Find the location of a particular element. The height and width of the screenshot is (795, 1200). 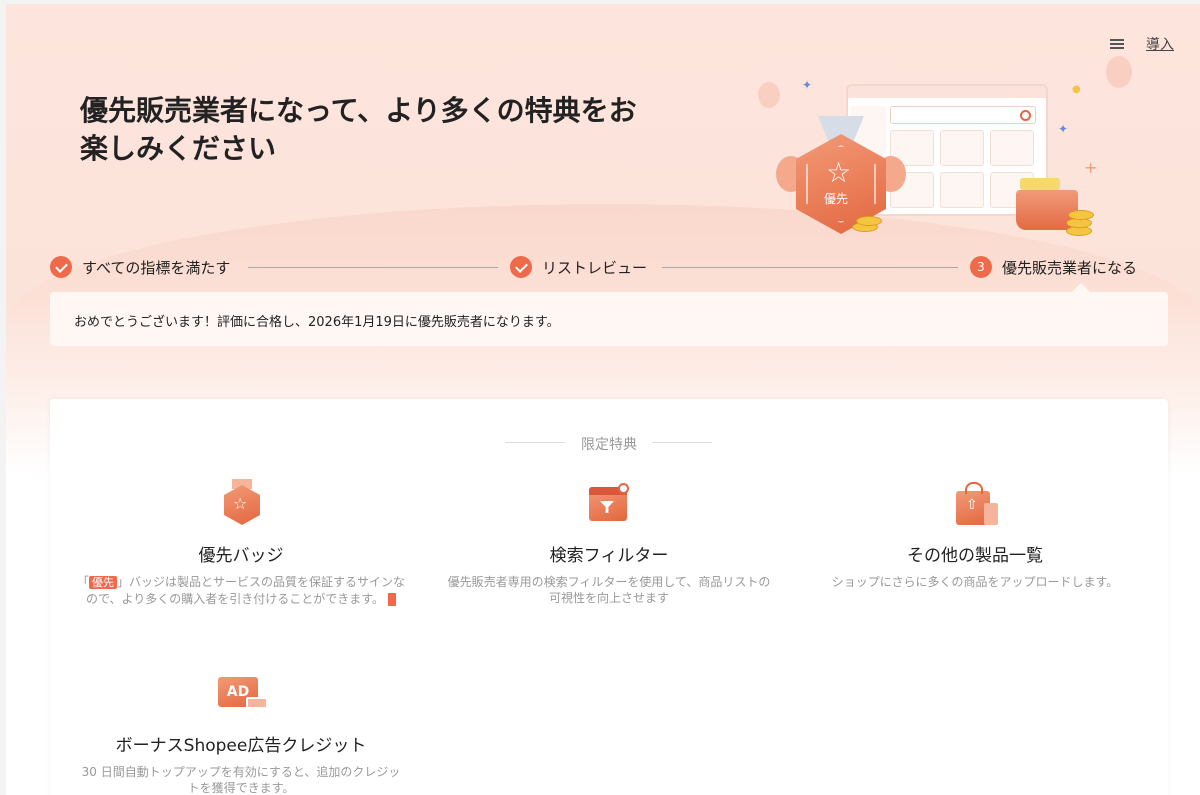

ad-icon: AD is located at coordinates (242, 694).